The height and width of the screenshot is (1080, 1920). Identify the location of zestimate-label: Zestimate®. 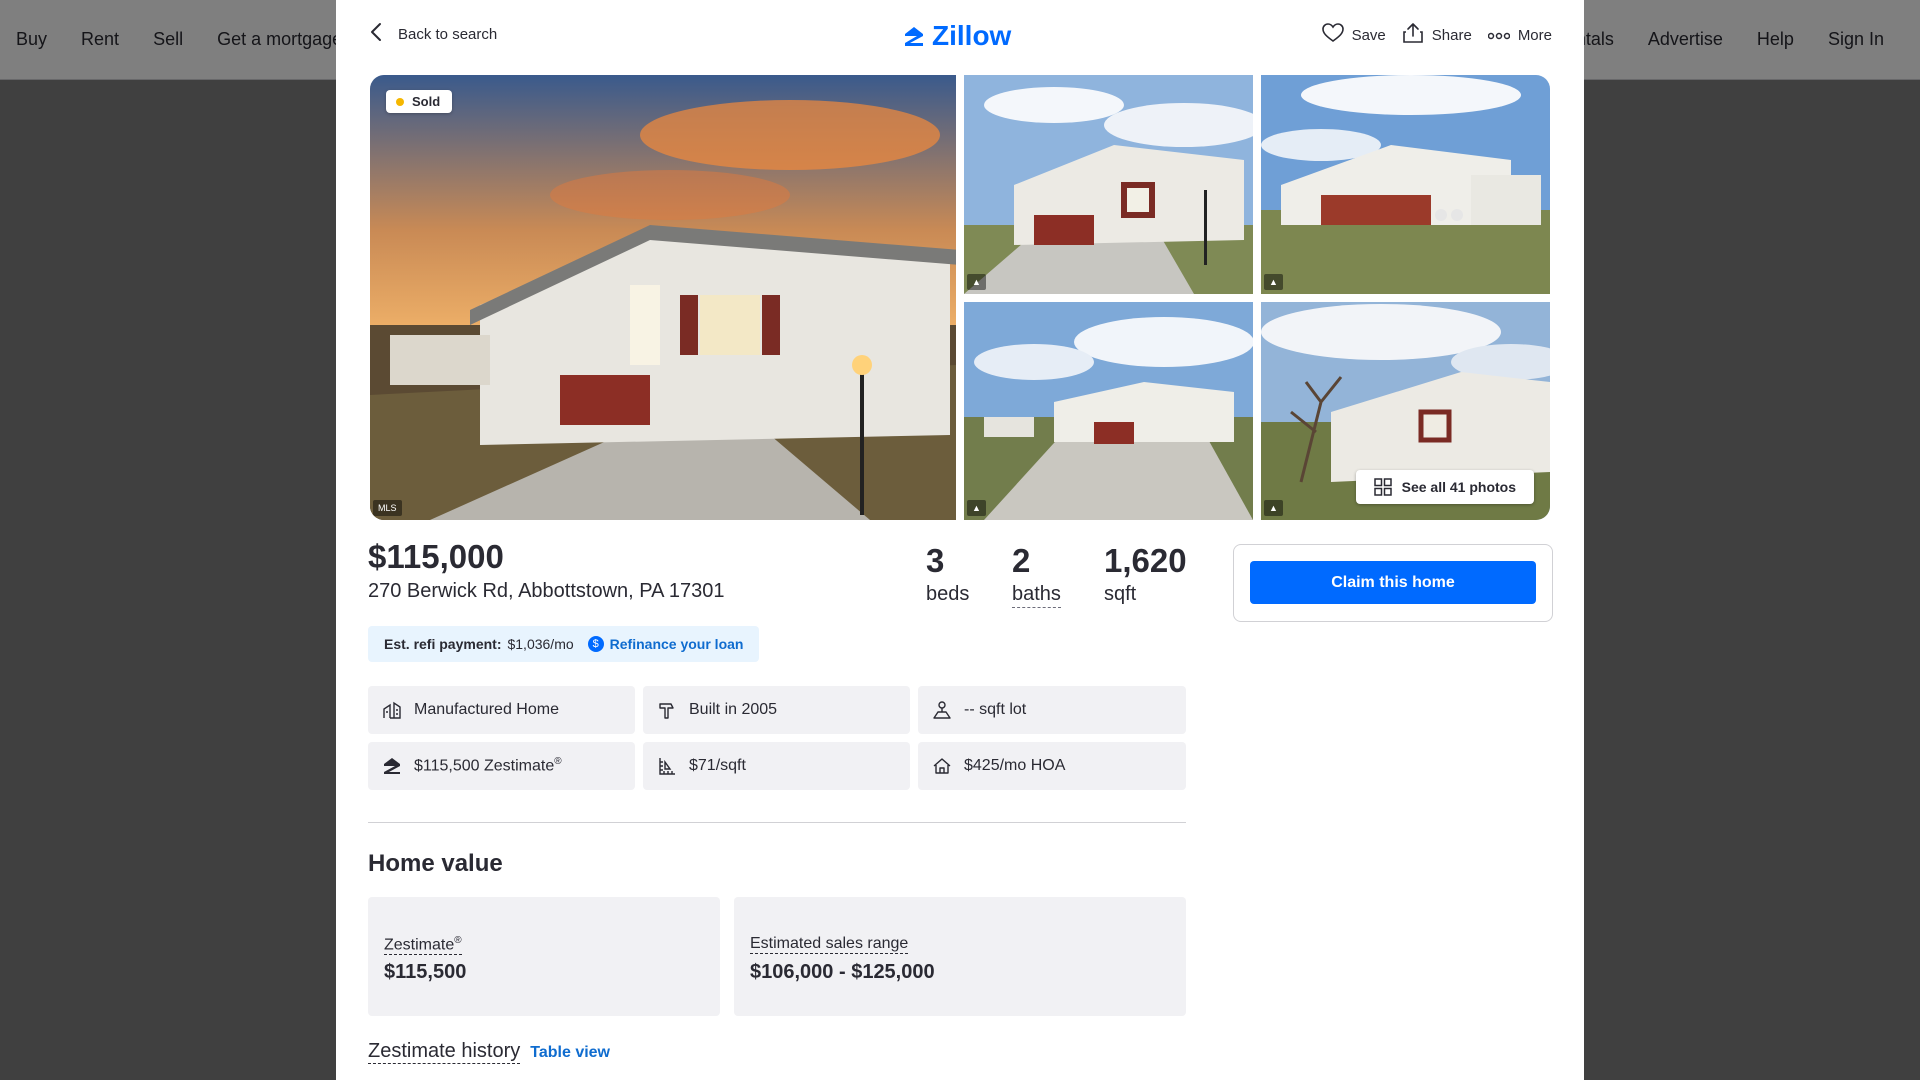
(423, 945).